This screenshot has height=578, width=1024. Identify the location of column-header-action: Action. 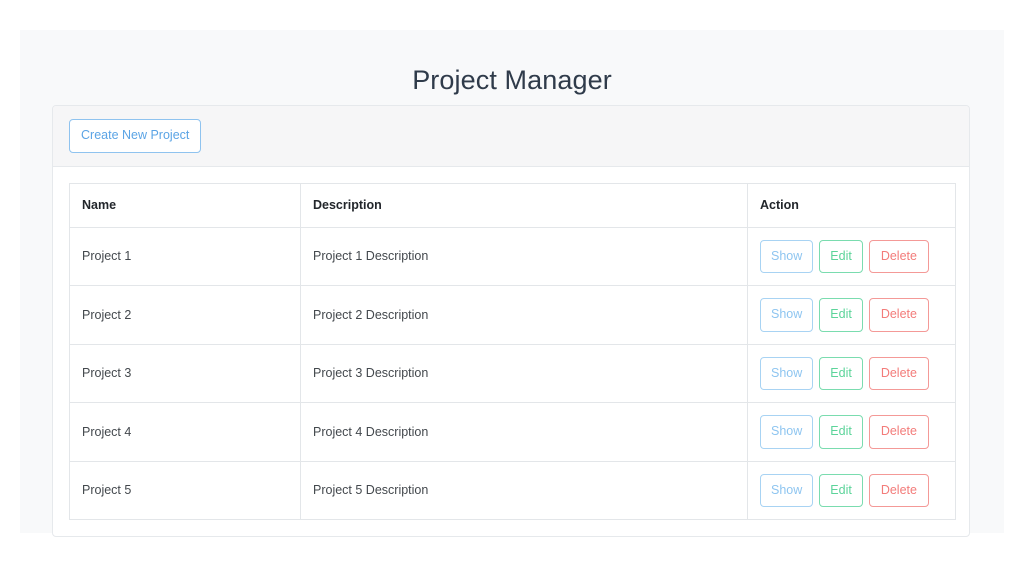
(851, 205).